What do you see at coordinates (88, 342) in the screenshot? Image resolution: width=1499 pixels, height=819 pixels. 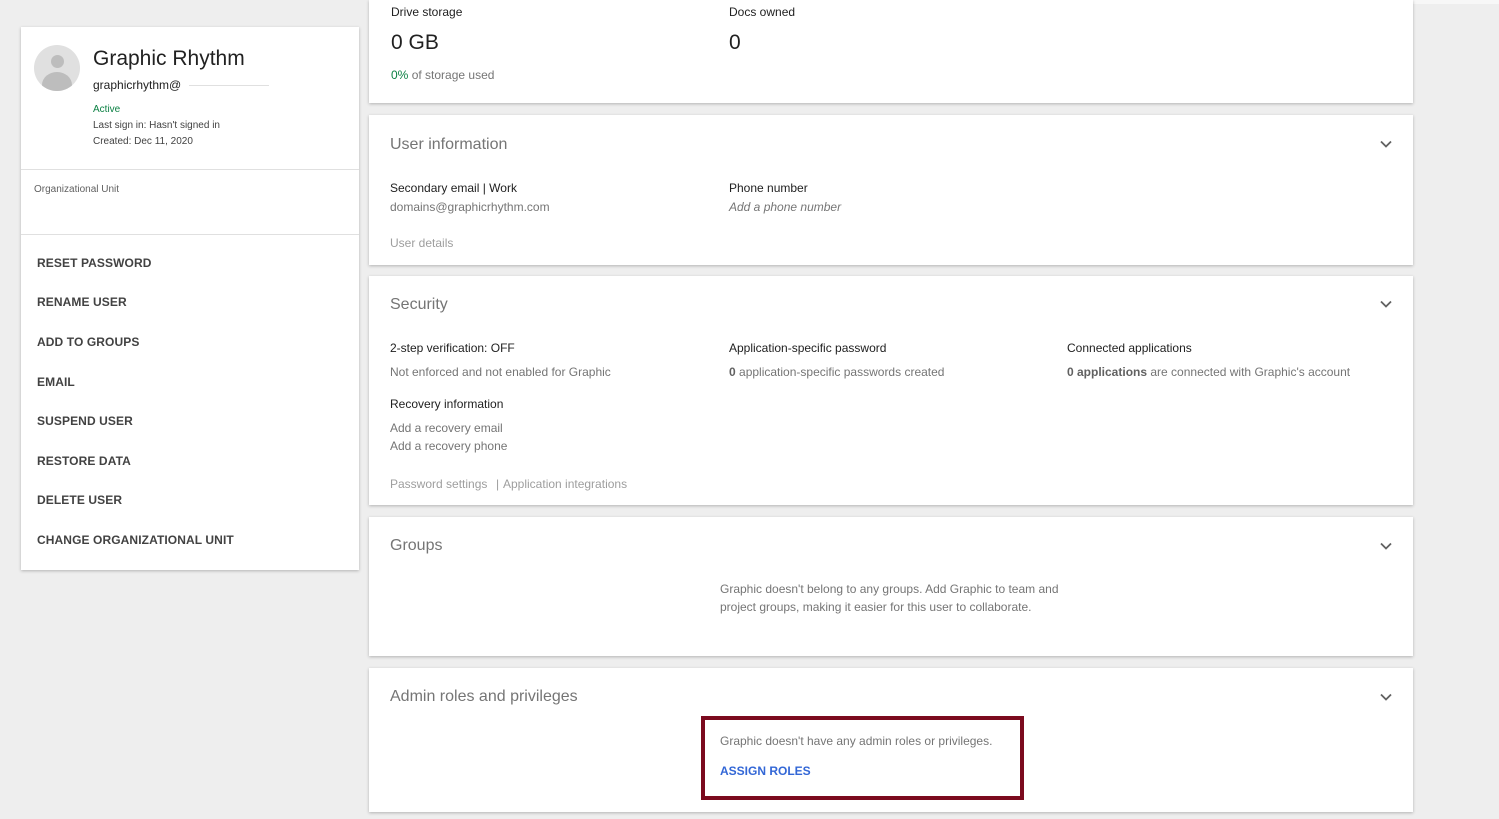 I see `add-to-groups-button: ADD TO GROUPS` at bounding box center [88, 342].